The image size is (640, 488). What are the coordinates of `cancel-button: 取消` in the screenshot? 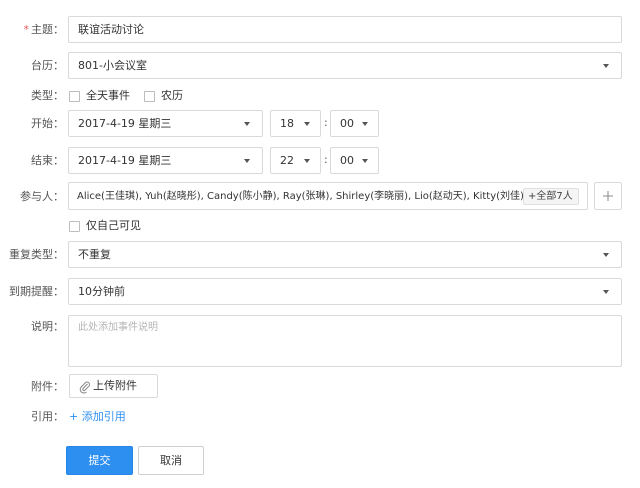 It's located at (171, 460).